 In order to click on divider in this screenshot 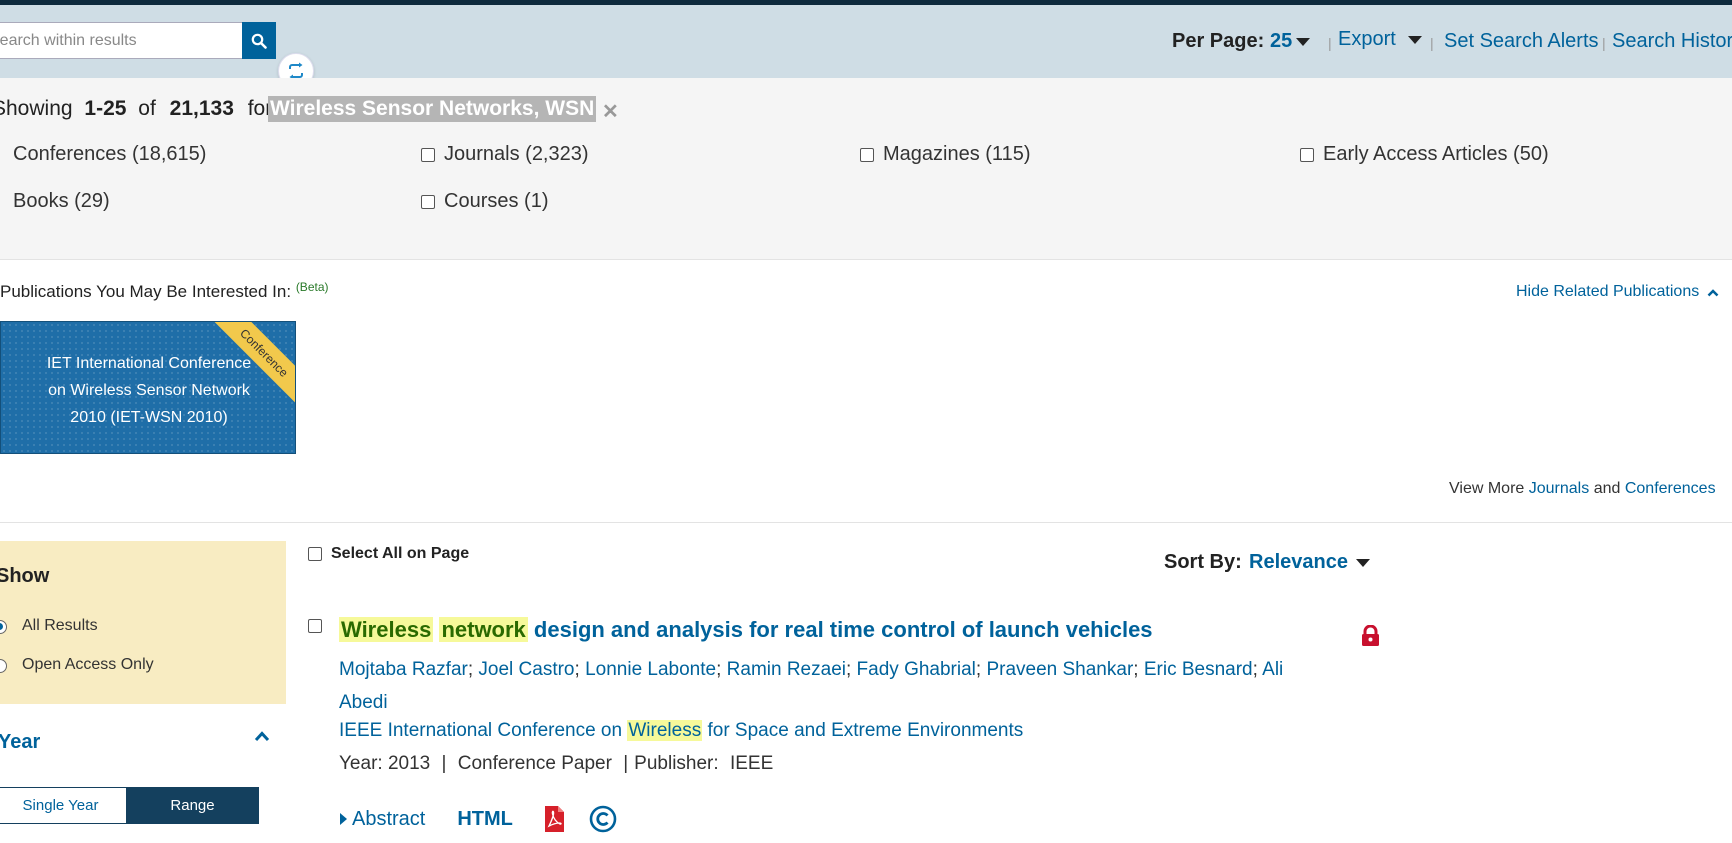, I will do `click(866, 522)`.